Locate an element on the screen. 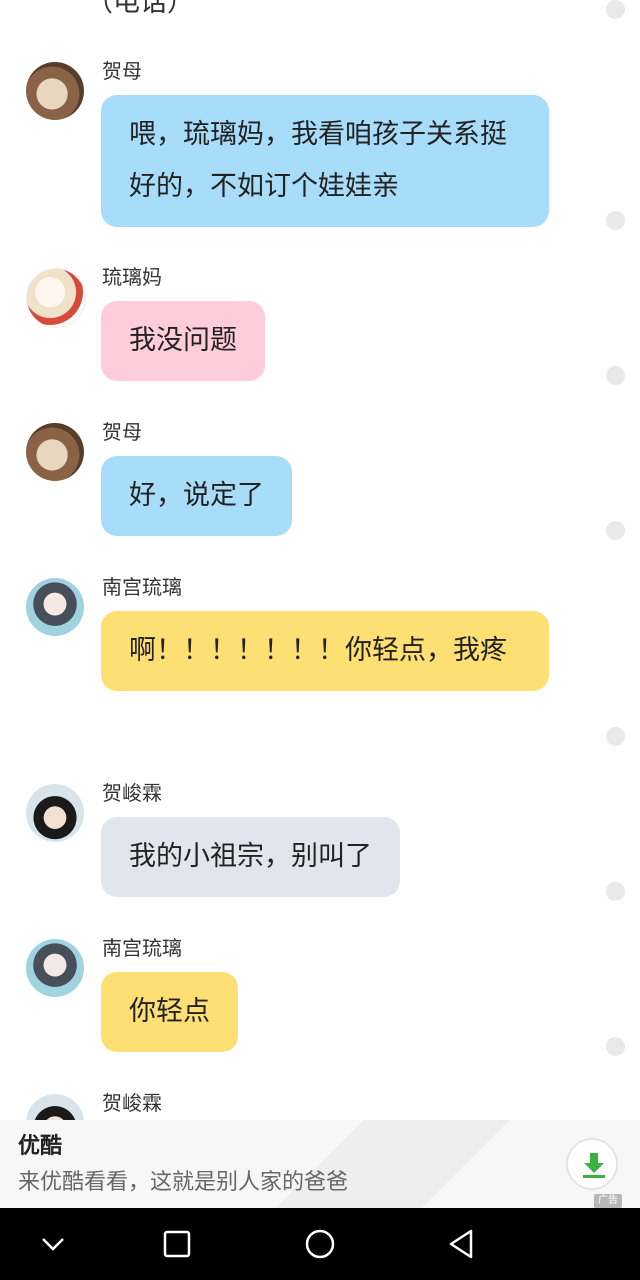  download-button is located at coordinates (592, 1164).